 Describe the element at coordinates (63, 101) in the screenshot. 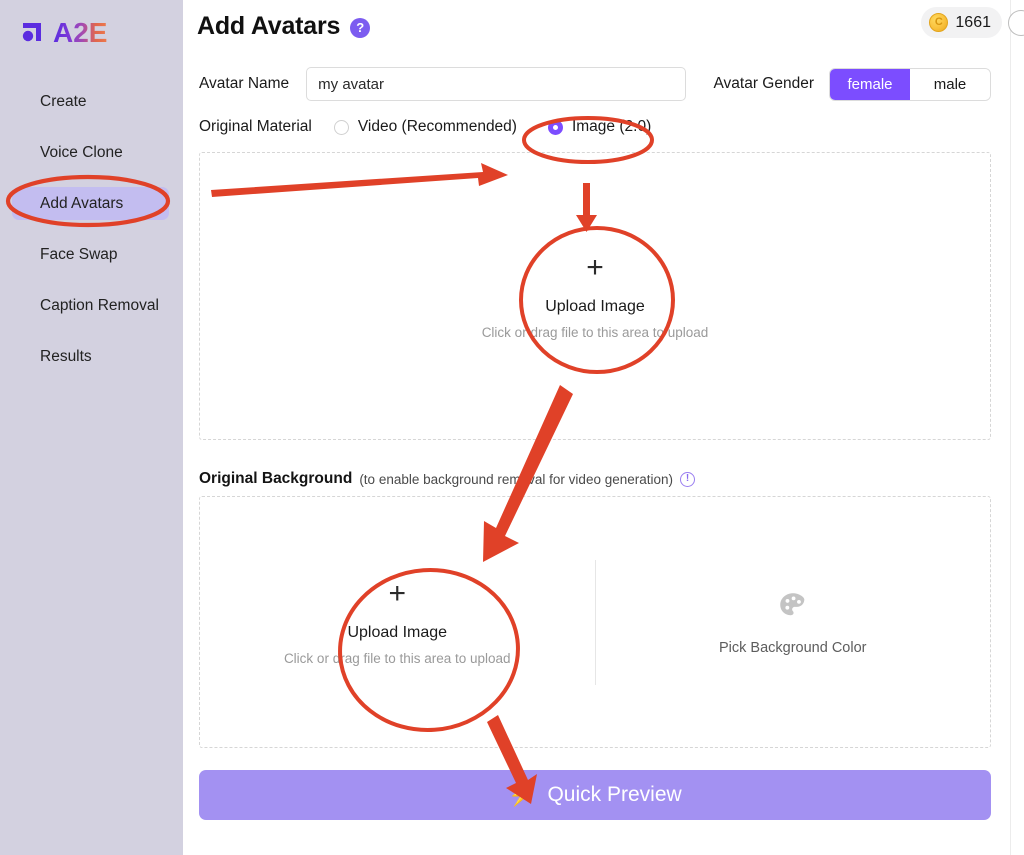

I see `sidebar-item-label: Create` at that location.